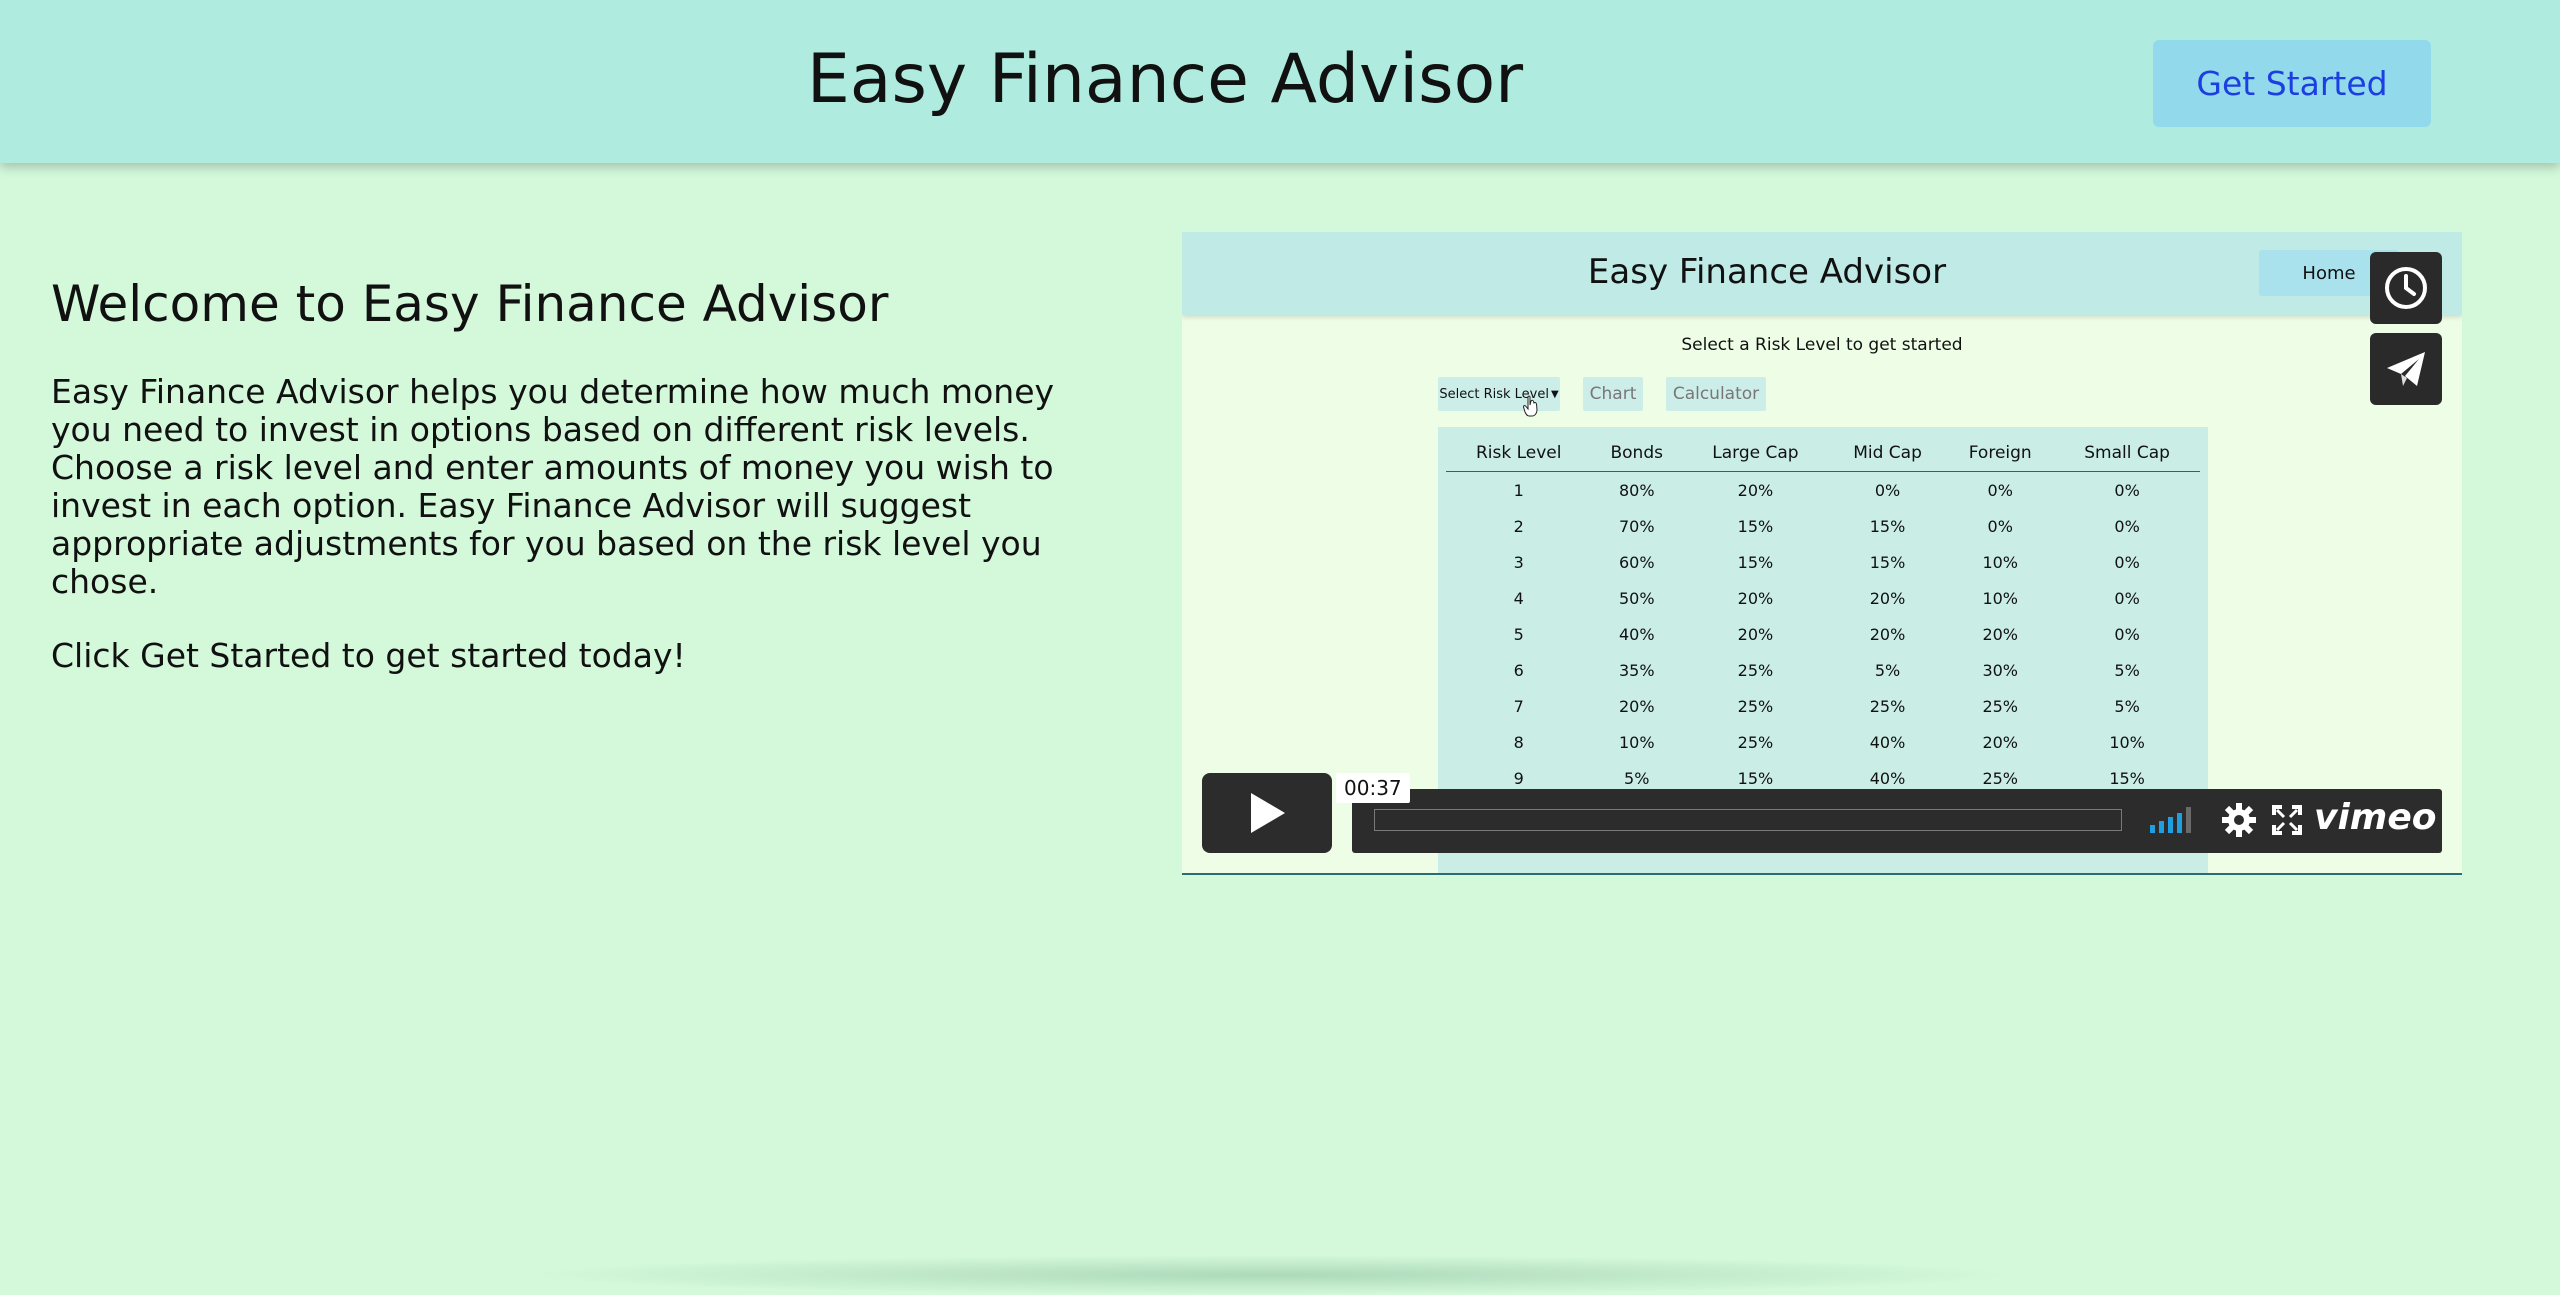  I want to click on table-row: 4 50% 20% 20% 10% 0%, so click(1823, 598).